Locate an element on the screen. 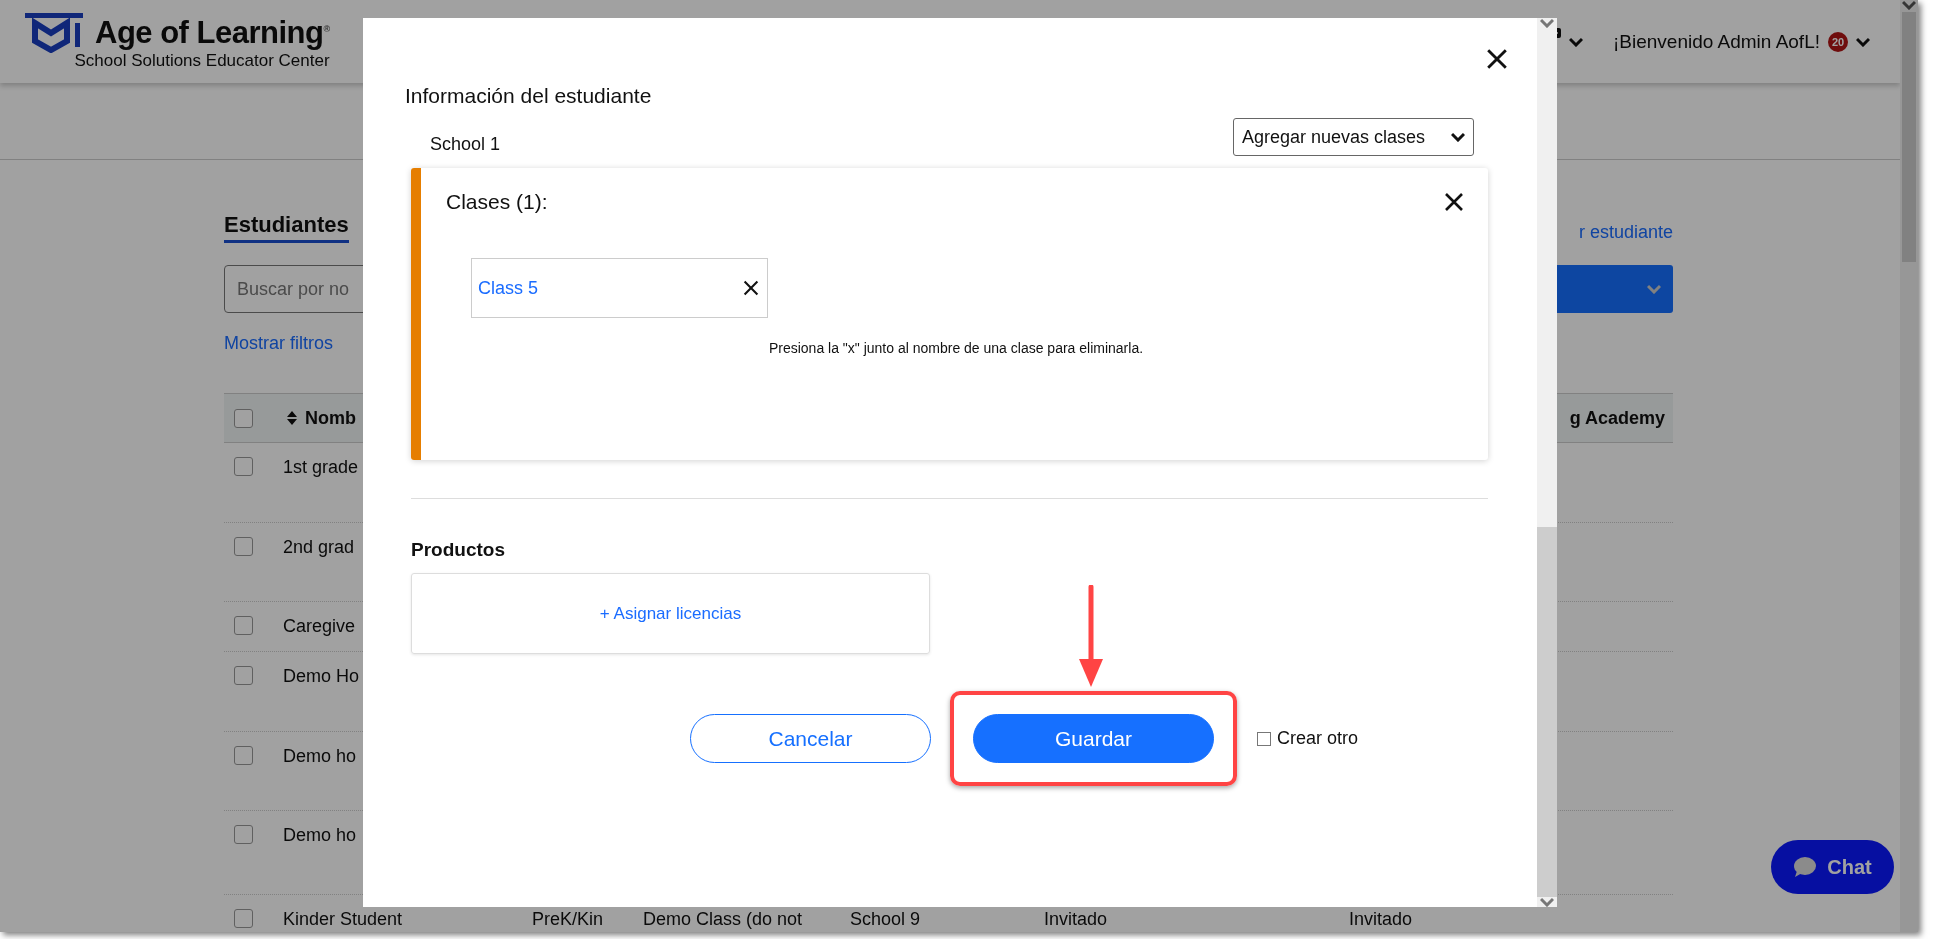 This screenshot has height=939, width=1935. logo-icon is located at coordinates (54, 32).